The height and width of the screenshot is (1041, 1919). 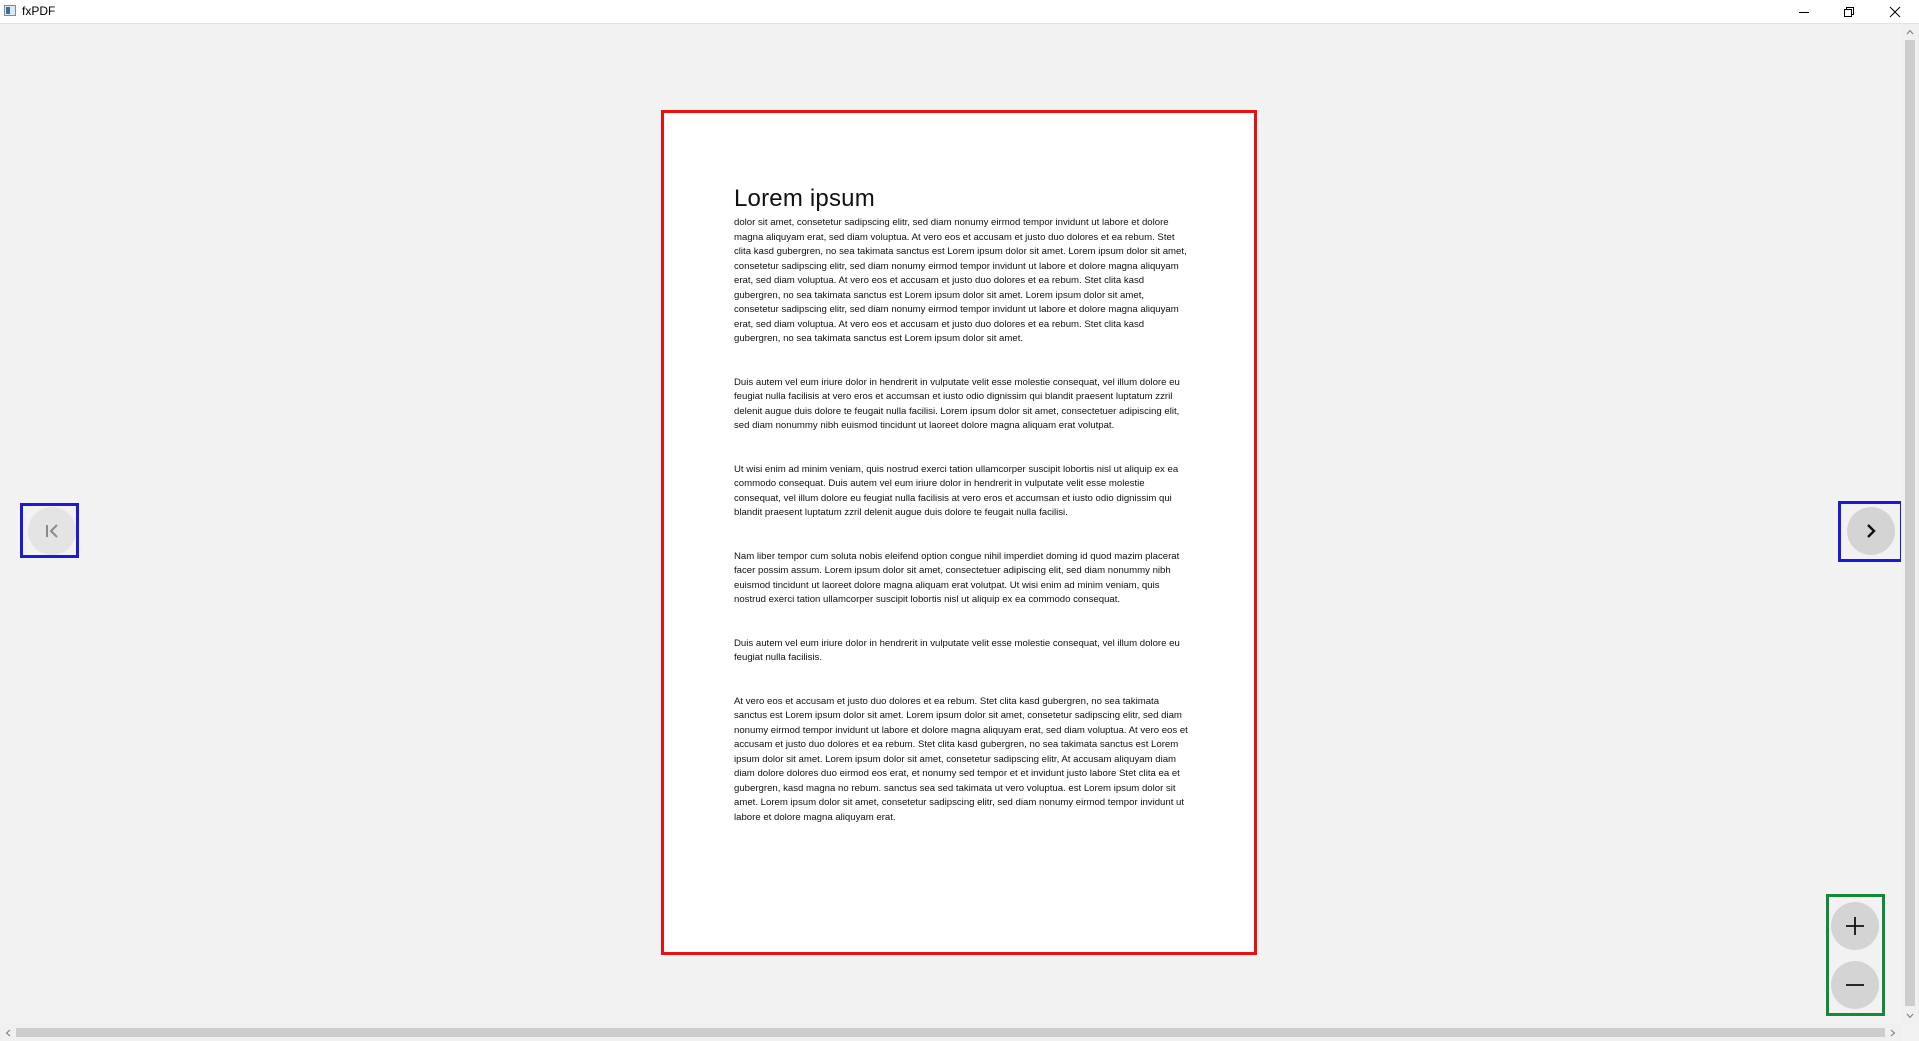 I want to click on title-bar: fxPDF, so click(x=959, y=12).